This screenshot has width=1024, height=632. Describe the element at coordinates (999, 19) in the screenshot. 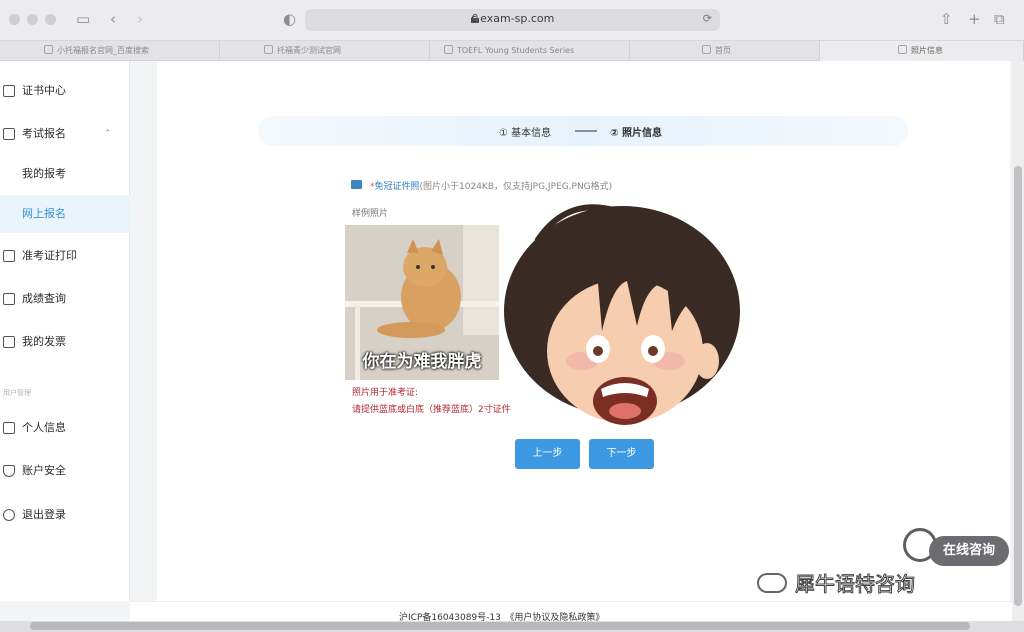

I see `tab-overview-icon: ⧉` at that location.